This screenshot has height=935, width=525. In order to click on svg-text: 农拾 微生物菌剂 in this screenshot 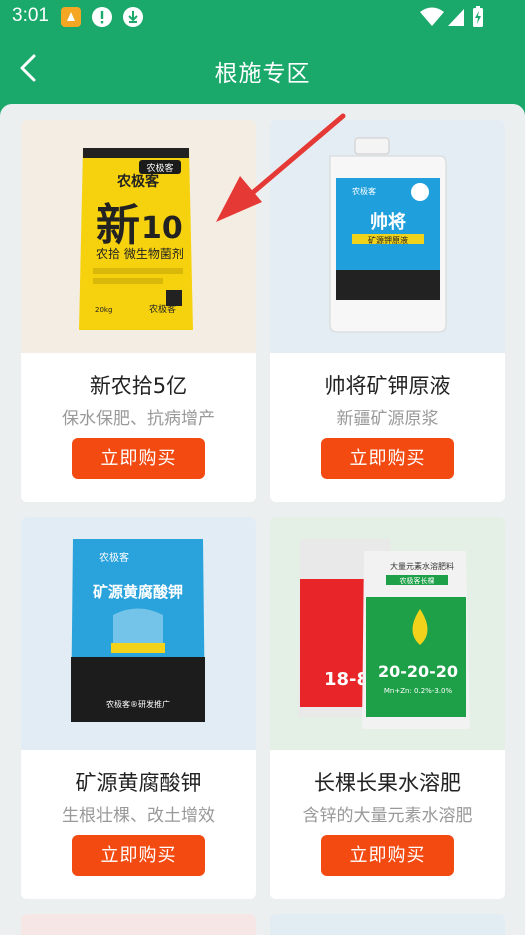, I will do `click(140, 253)`.